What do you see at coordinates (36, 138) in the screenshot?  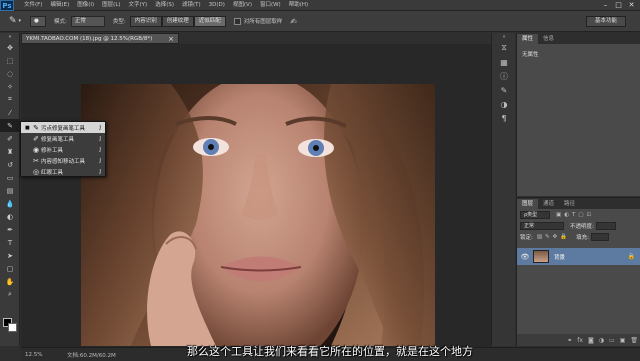 I see `healing-brush-icon: ✐` at bounding box center [36, 138].